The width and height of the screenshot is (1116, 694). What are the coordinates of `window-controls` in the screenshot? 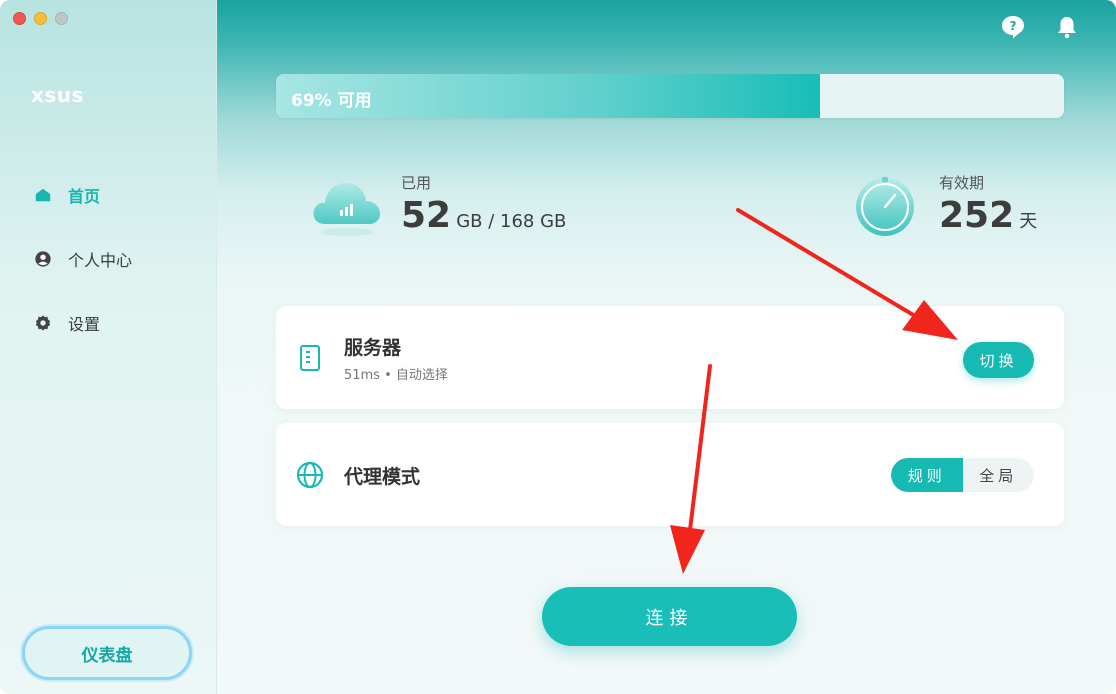 It's located at (40, 18).